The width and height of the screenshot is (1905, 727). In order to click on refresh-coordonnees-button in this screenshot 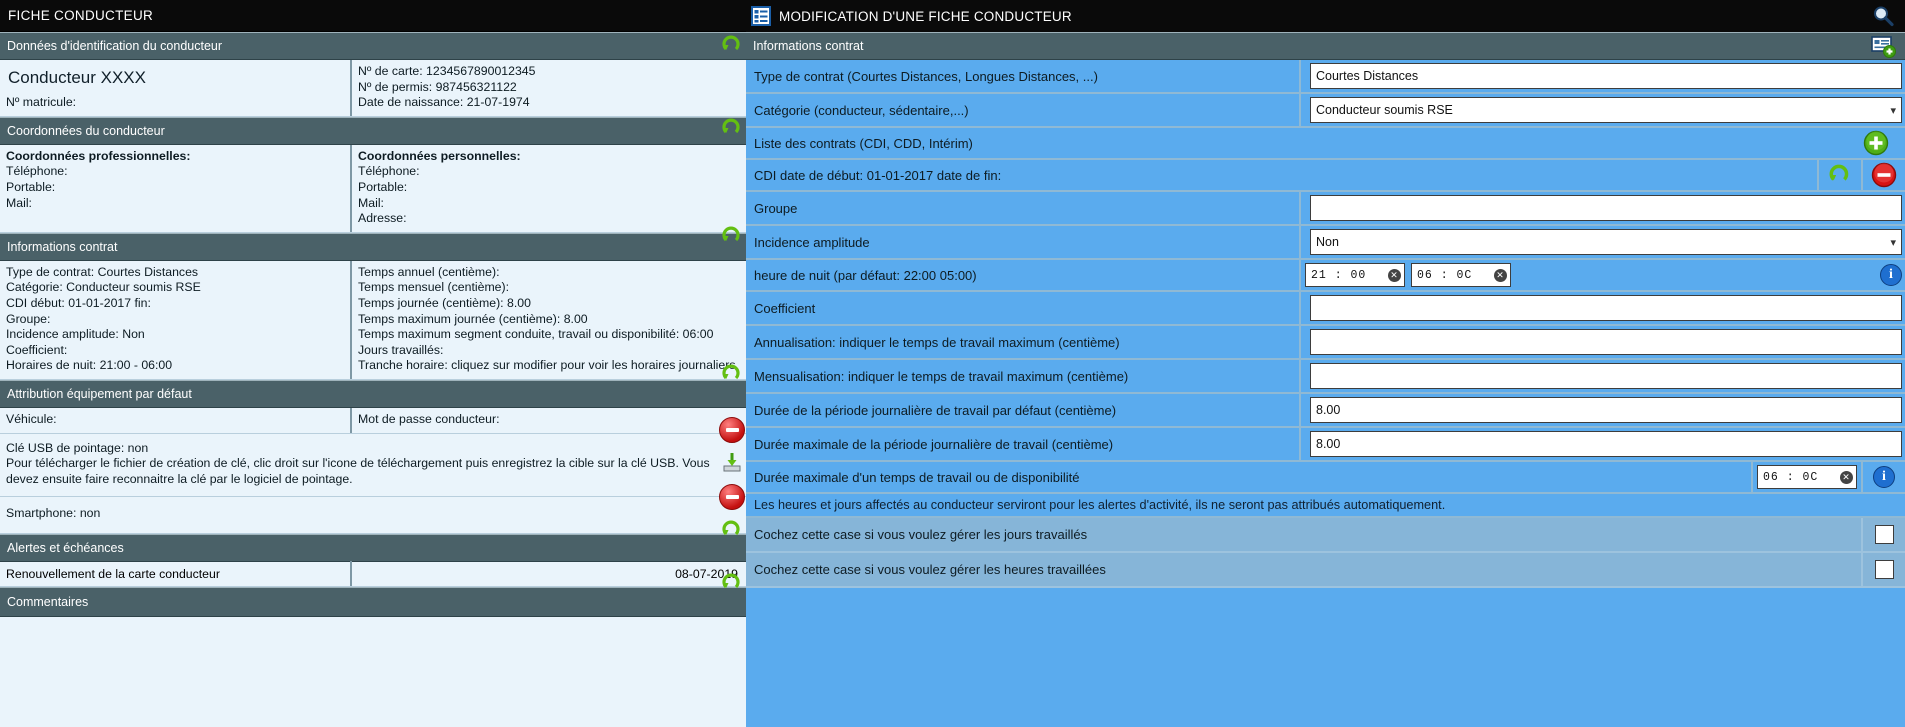, I will do `click(732, 128)`.